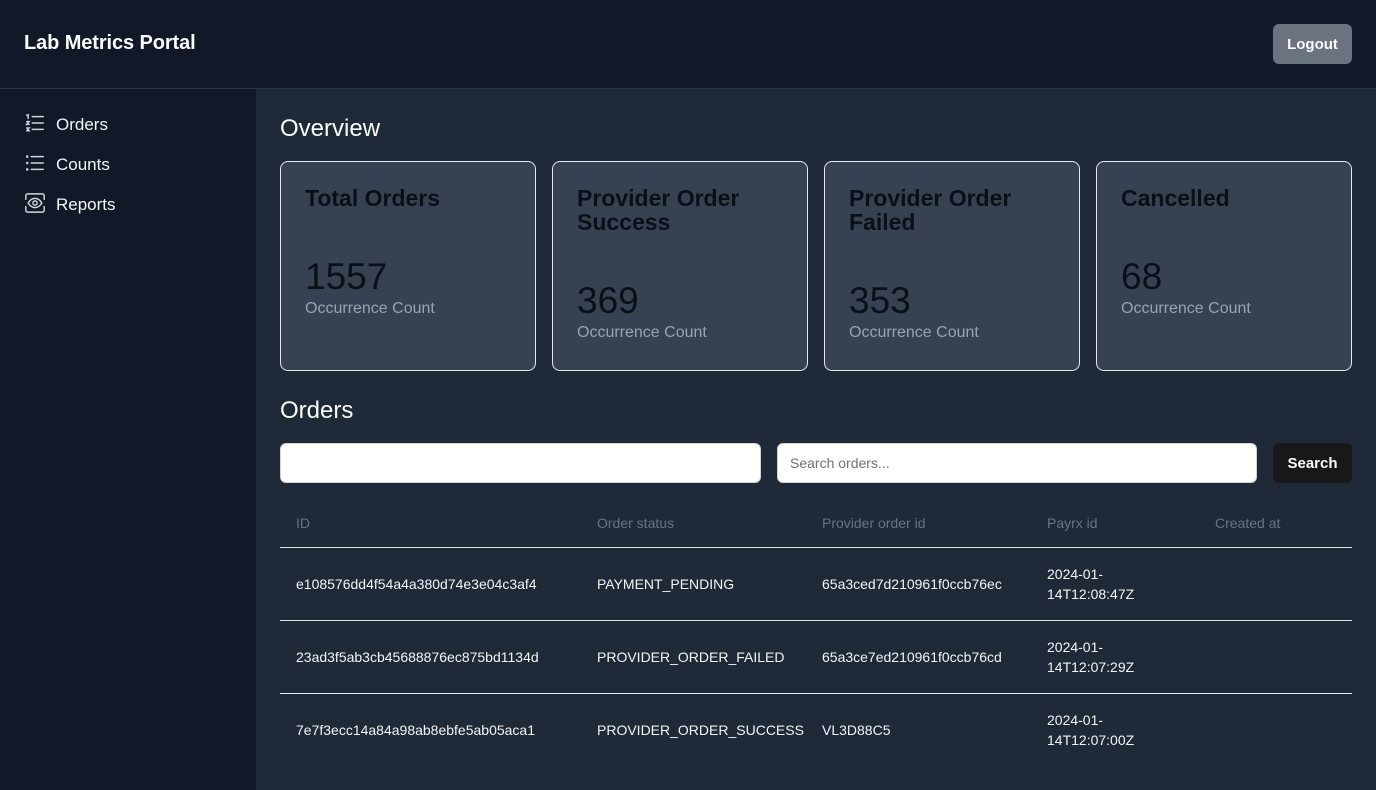 This screenshot has height=790, width=1376. Describe the element at coordinates (35, 125) in the screenshot. I see `ordered-list-icon` at that location.